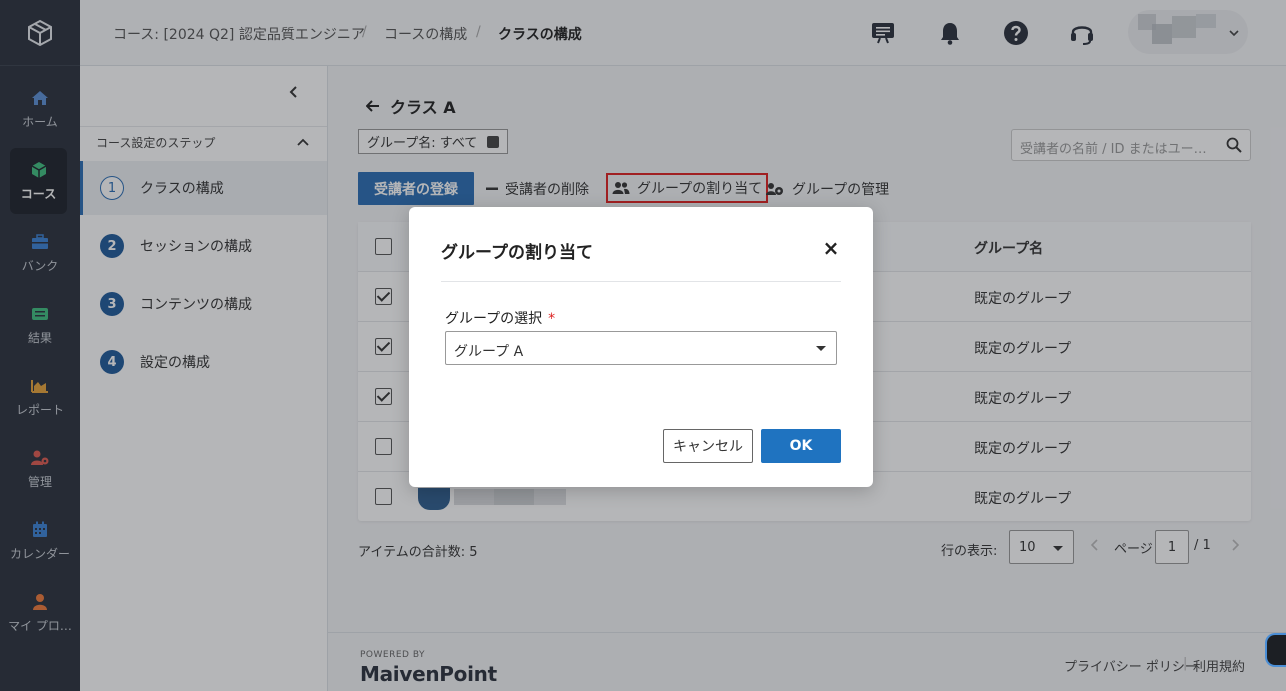  What do you see at coordinates (517, 253) in the screenshot?
I see `dialog-title: グループの割り当て` at bounding box center [517, 253].